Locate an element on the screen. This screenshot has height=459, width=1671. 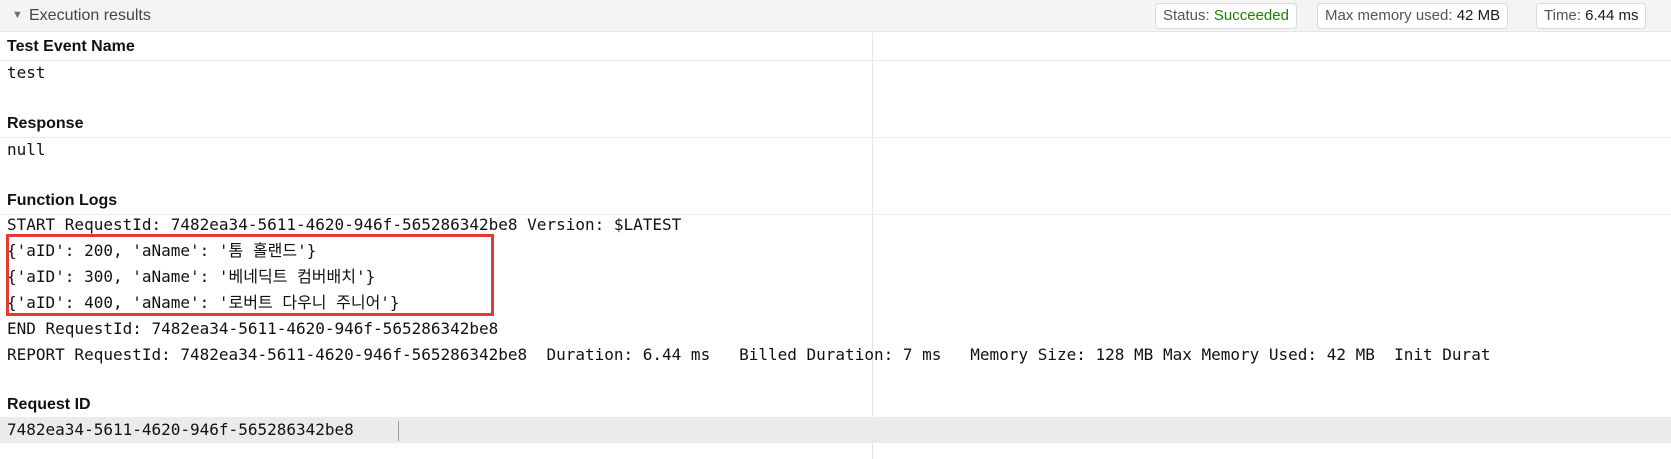
test-event-name-label: Test Event Name is located at coordinates (71, 46).